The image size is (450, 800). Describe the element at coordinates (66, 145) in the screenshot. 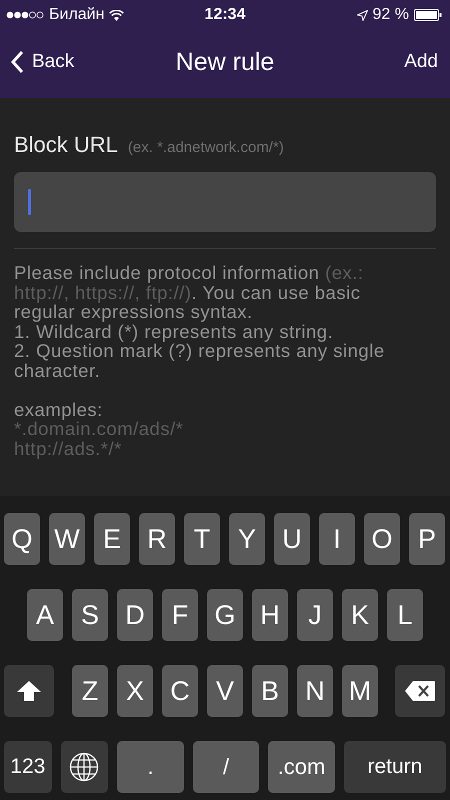

I see `field-label: Block URL` at that location.